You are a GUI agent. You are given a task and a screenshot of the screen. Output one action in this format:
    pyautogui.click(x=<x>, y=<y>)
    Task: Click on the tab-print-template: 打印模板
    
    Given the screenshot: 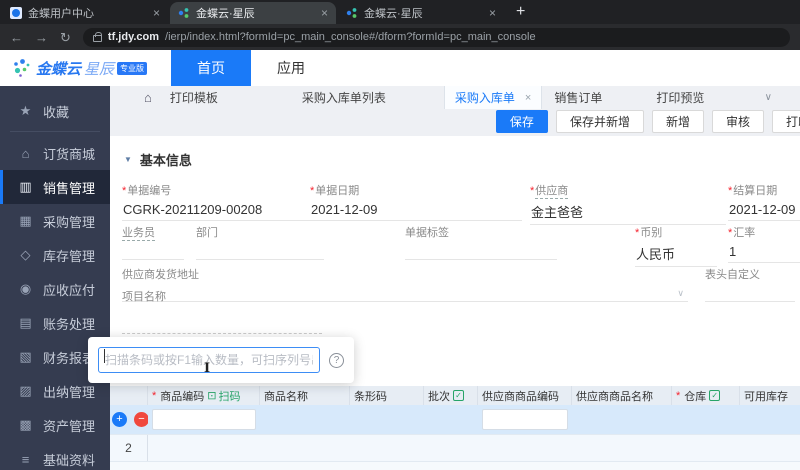 What is the action you would take?
    pyautogui.click(x=194, y=97)
    